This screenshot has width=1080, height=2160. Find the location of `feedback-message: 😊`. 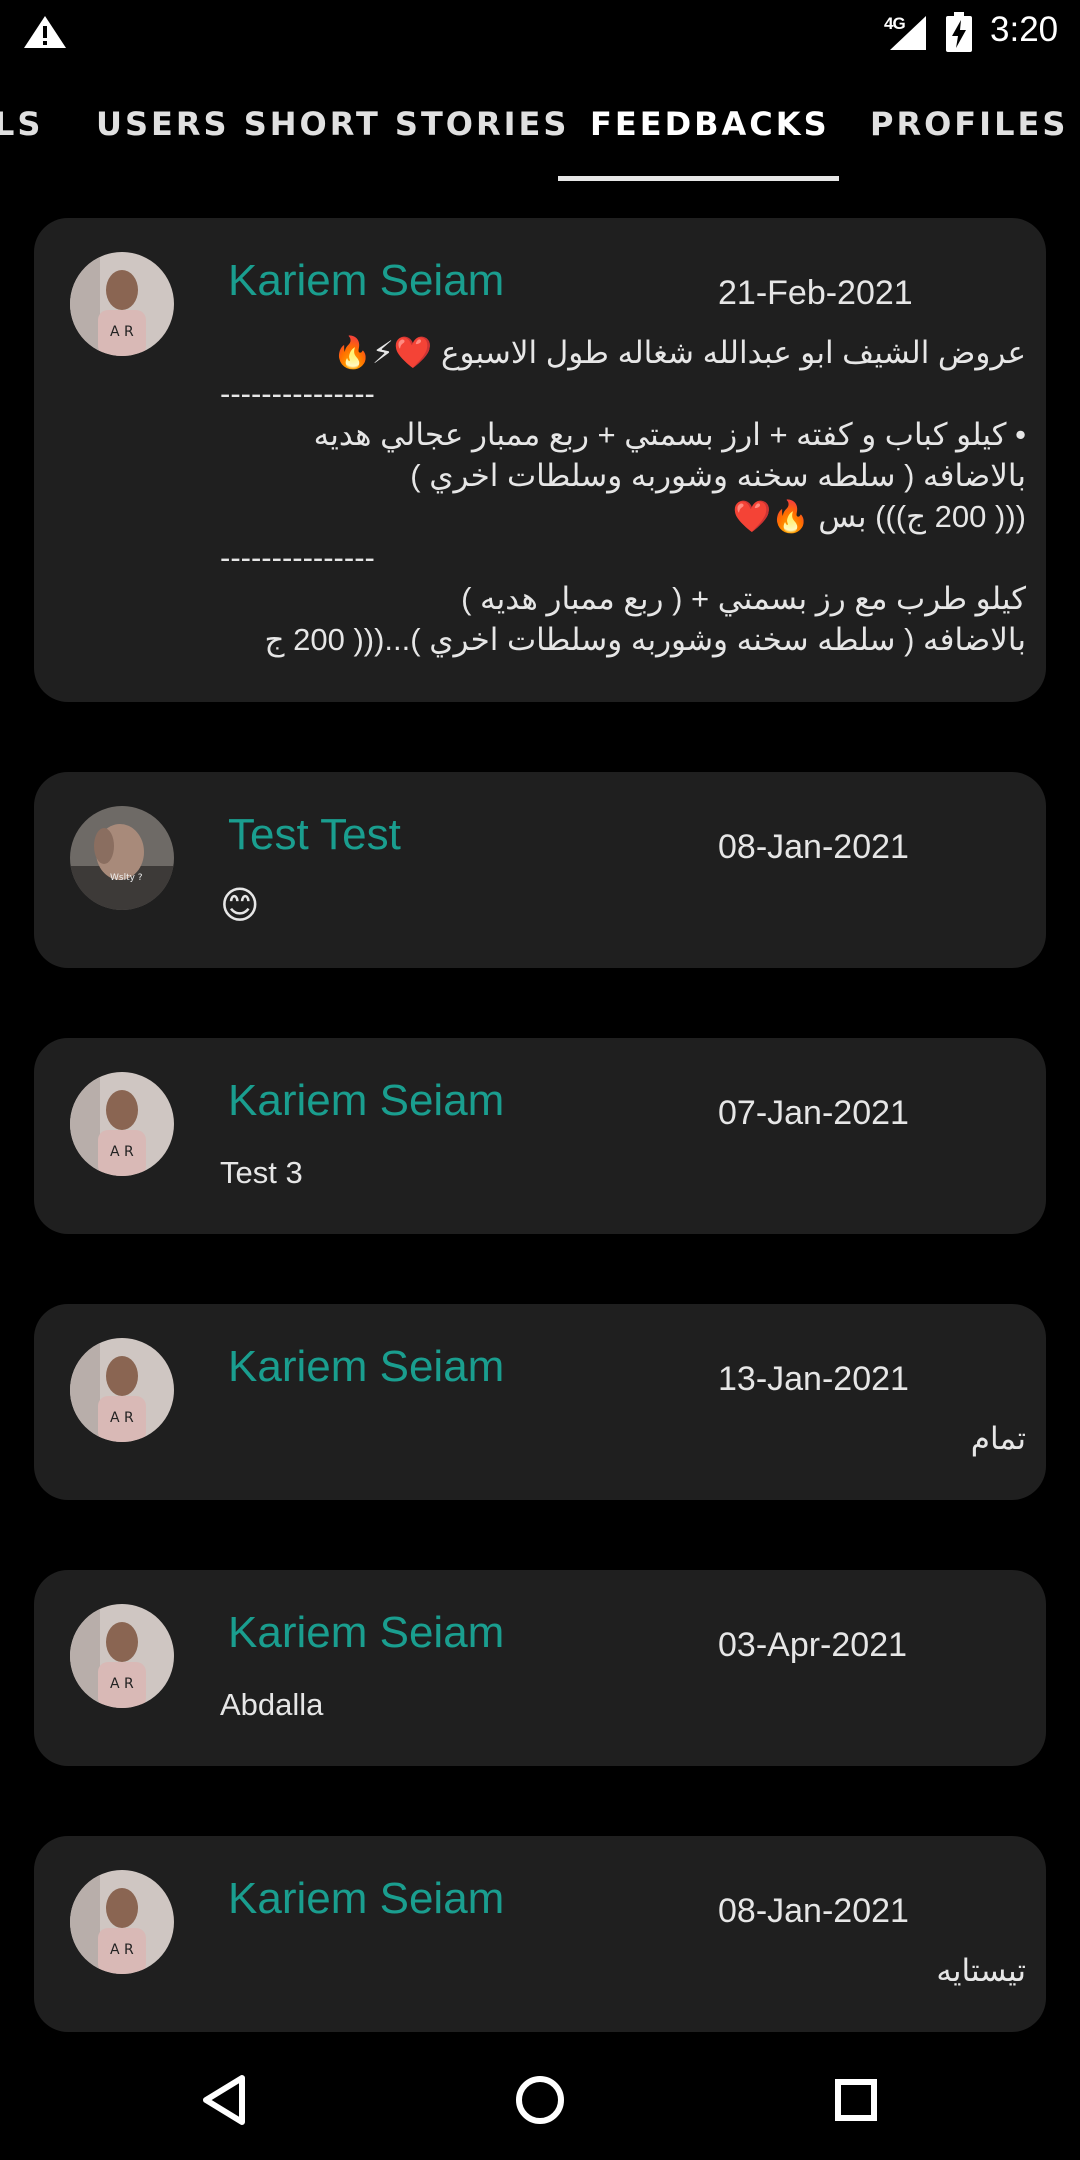

feedback-message: 😊 is located at coordinates (623, 906).